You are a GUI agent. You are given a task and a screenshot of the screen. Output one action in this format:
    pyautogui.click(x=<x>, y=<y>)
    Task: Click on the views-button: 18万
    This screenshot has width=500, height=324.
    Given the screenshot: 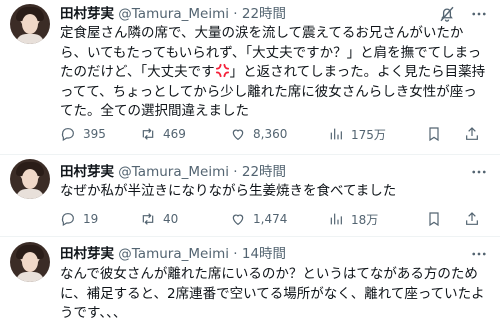 What is the action you would take?
    pyautogui.click(x=353, y=219)
    